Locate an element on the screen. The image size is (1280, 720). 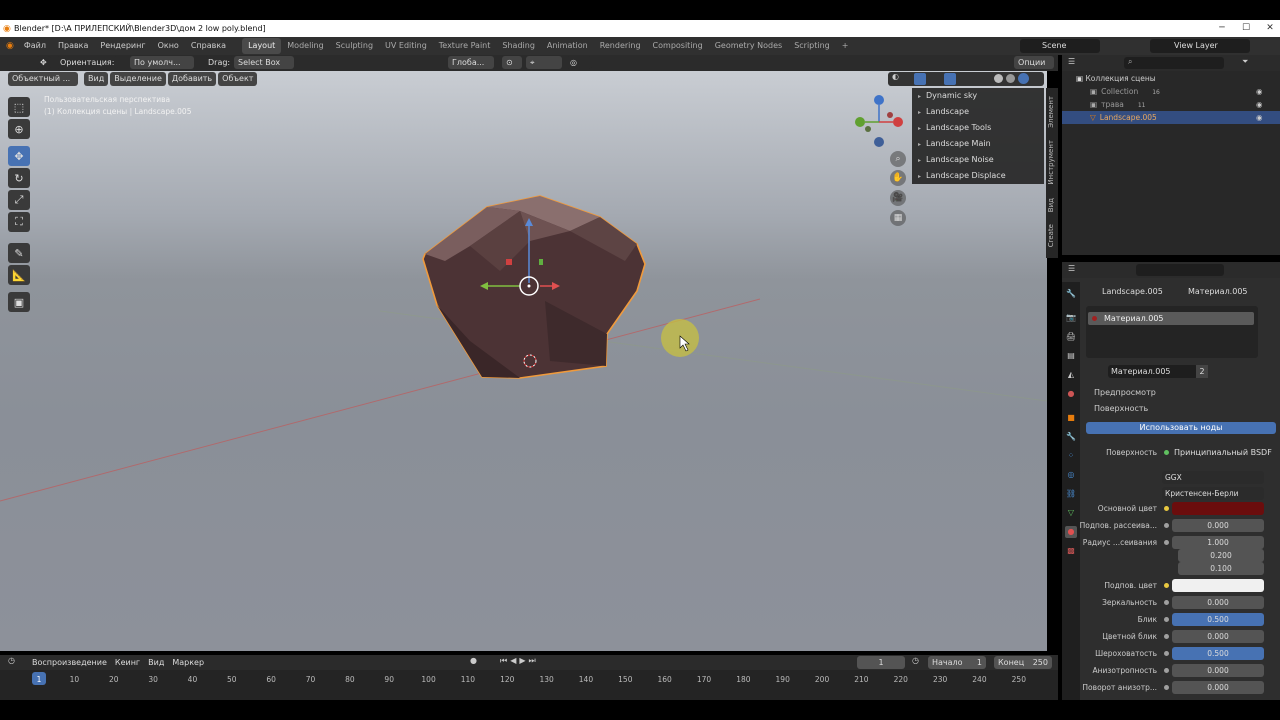
tab-create: Create is located at coordinates (1051, 235).